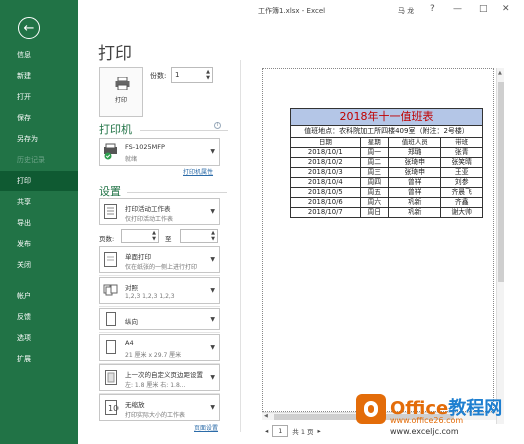  I want to click on table-cell: 2018/10/2, so click(325, 162).